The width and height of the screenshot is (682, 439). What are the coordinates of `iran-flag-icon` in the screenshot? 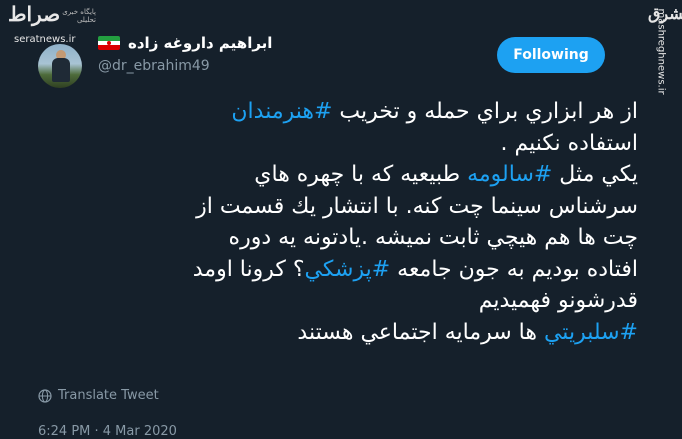 It's located at (109, 43).